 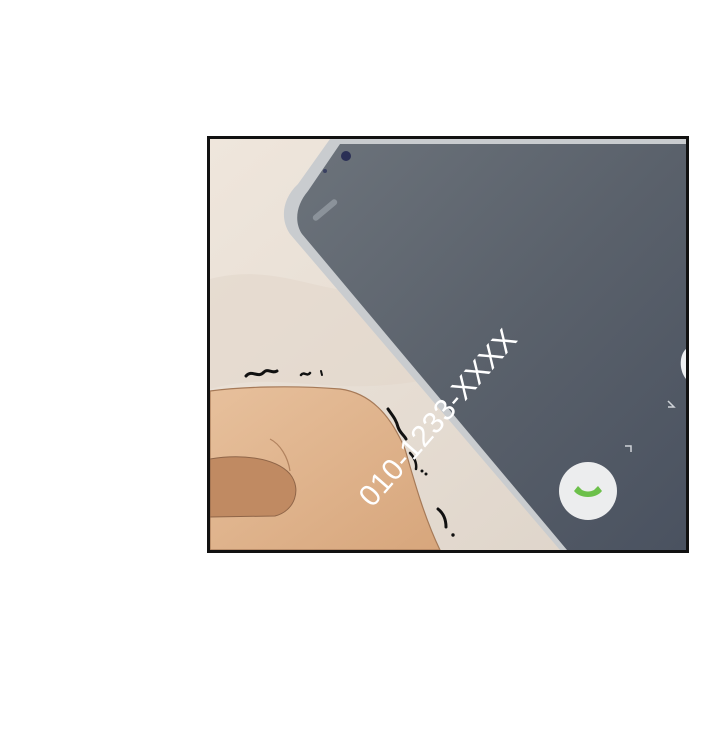 What do you see at coordinates (325, 171) in the screenshot?
I see `sensor-icon` at bounding box center [325, 171].